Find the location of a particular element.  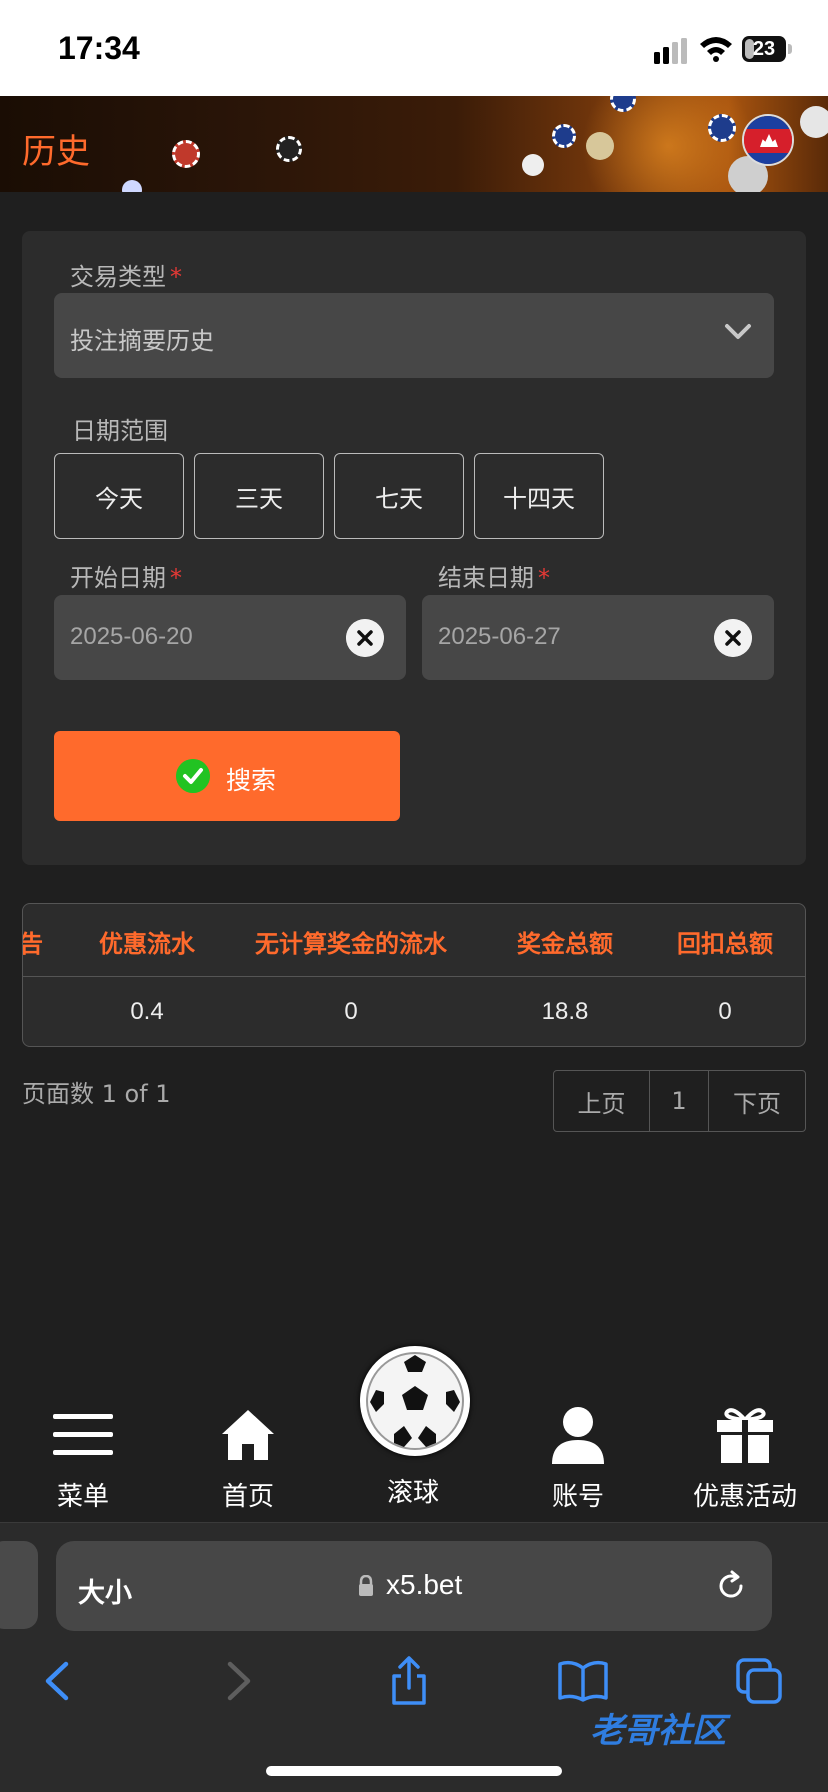

tabs-icon is located at coordinates (759, 1681).